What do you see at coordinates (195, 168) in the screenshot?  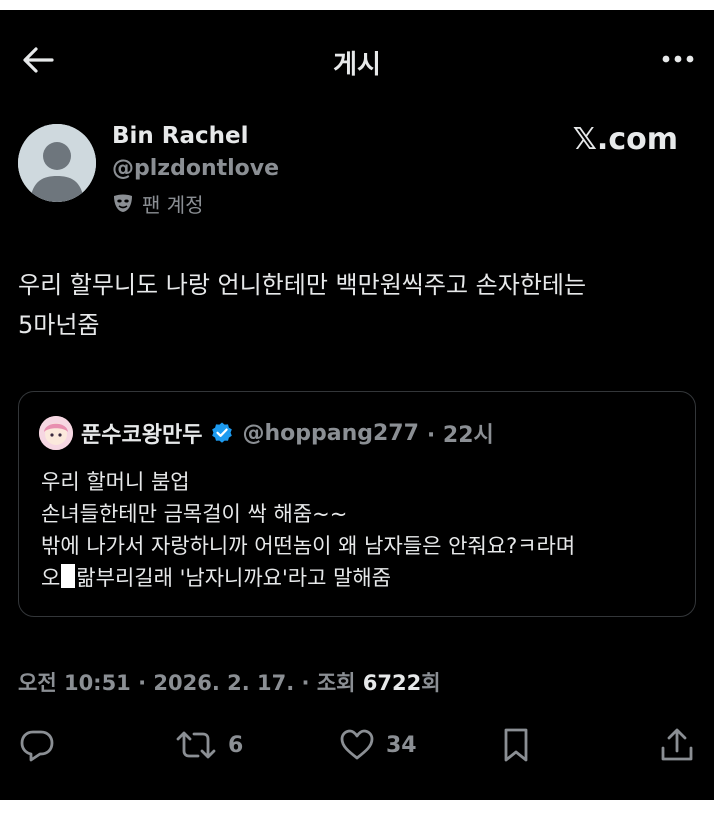 I see `author-handle: @plzdontlove` at bounding box center [195, 168].